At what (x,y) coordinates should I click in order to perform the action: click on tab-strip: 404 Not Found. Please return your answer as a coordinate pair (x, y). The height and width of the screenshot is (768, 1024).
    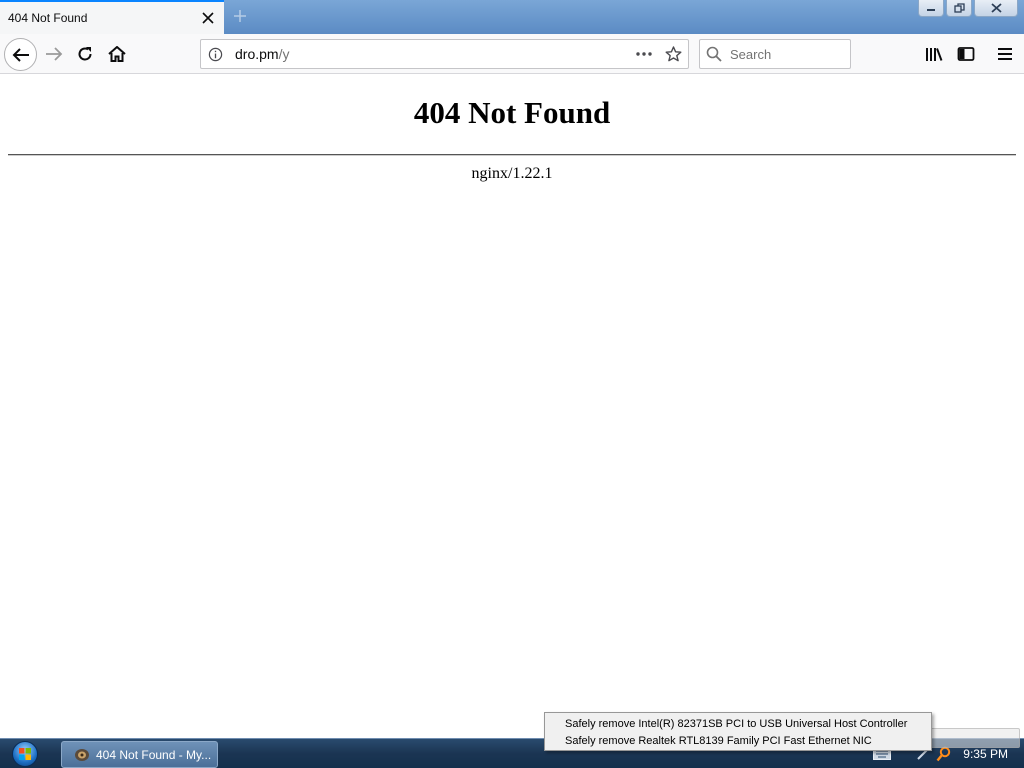
    Looking at the image, I should click on (512, 17).